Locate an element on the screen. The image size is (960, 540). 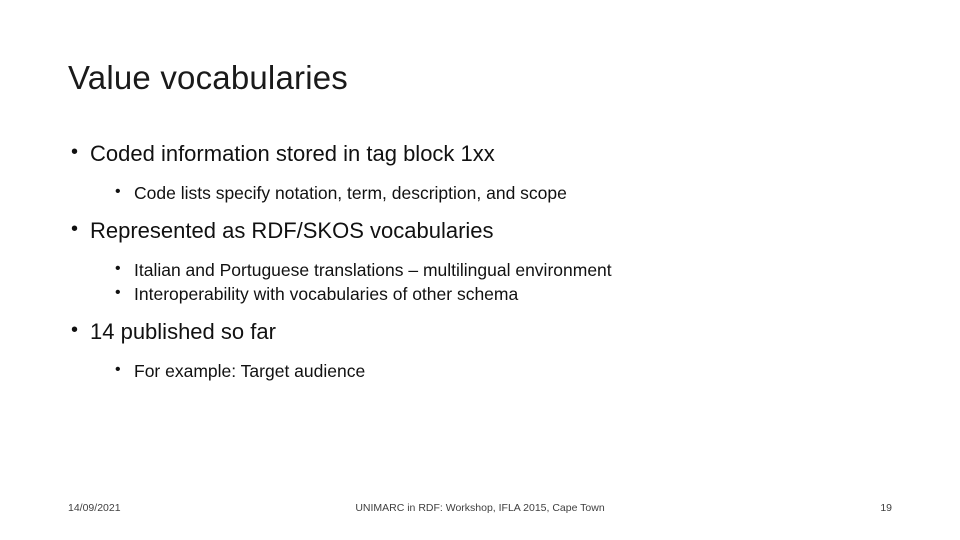
bullet-level1-represented-as-rdf-skos: Represented as RDF/SKOS vocabularies is located at coordinates (483, 231).